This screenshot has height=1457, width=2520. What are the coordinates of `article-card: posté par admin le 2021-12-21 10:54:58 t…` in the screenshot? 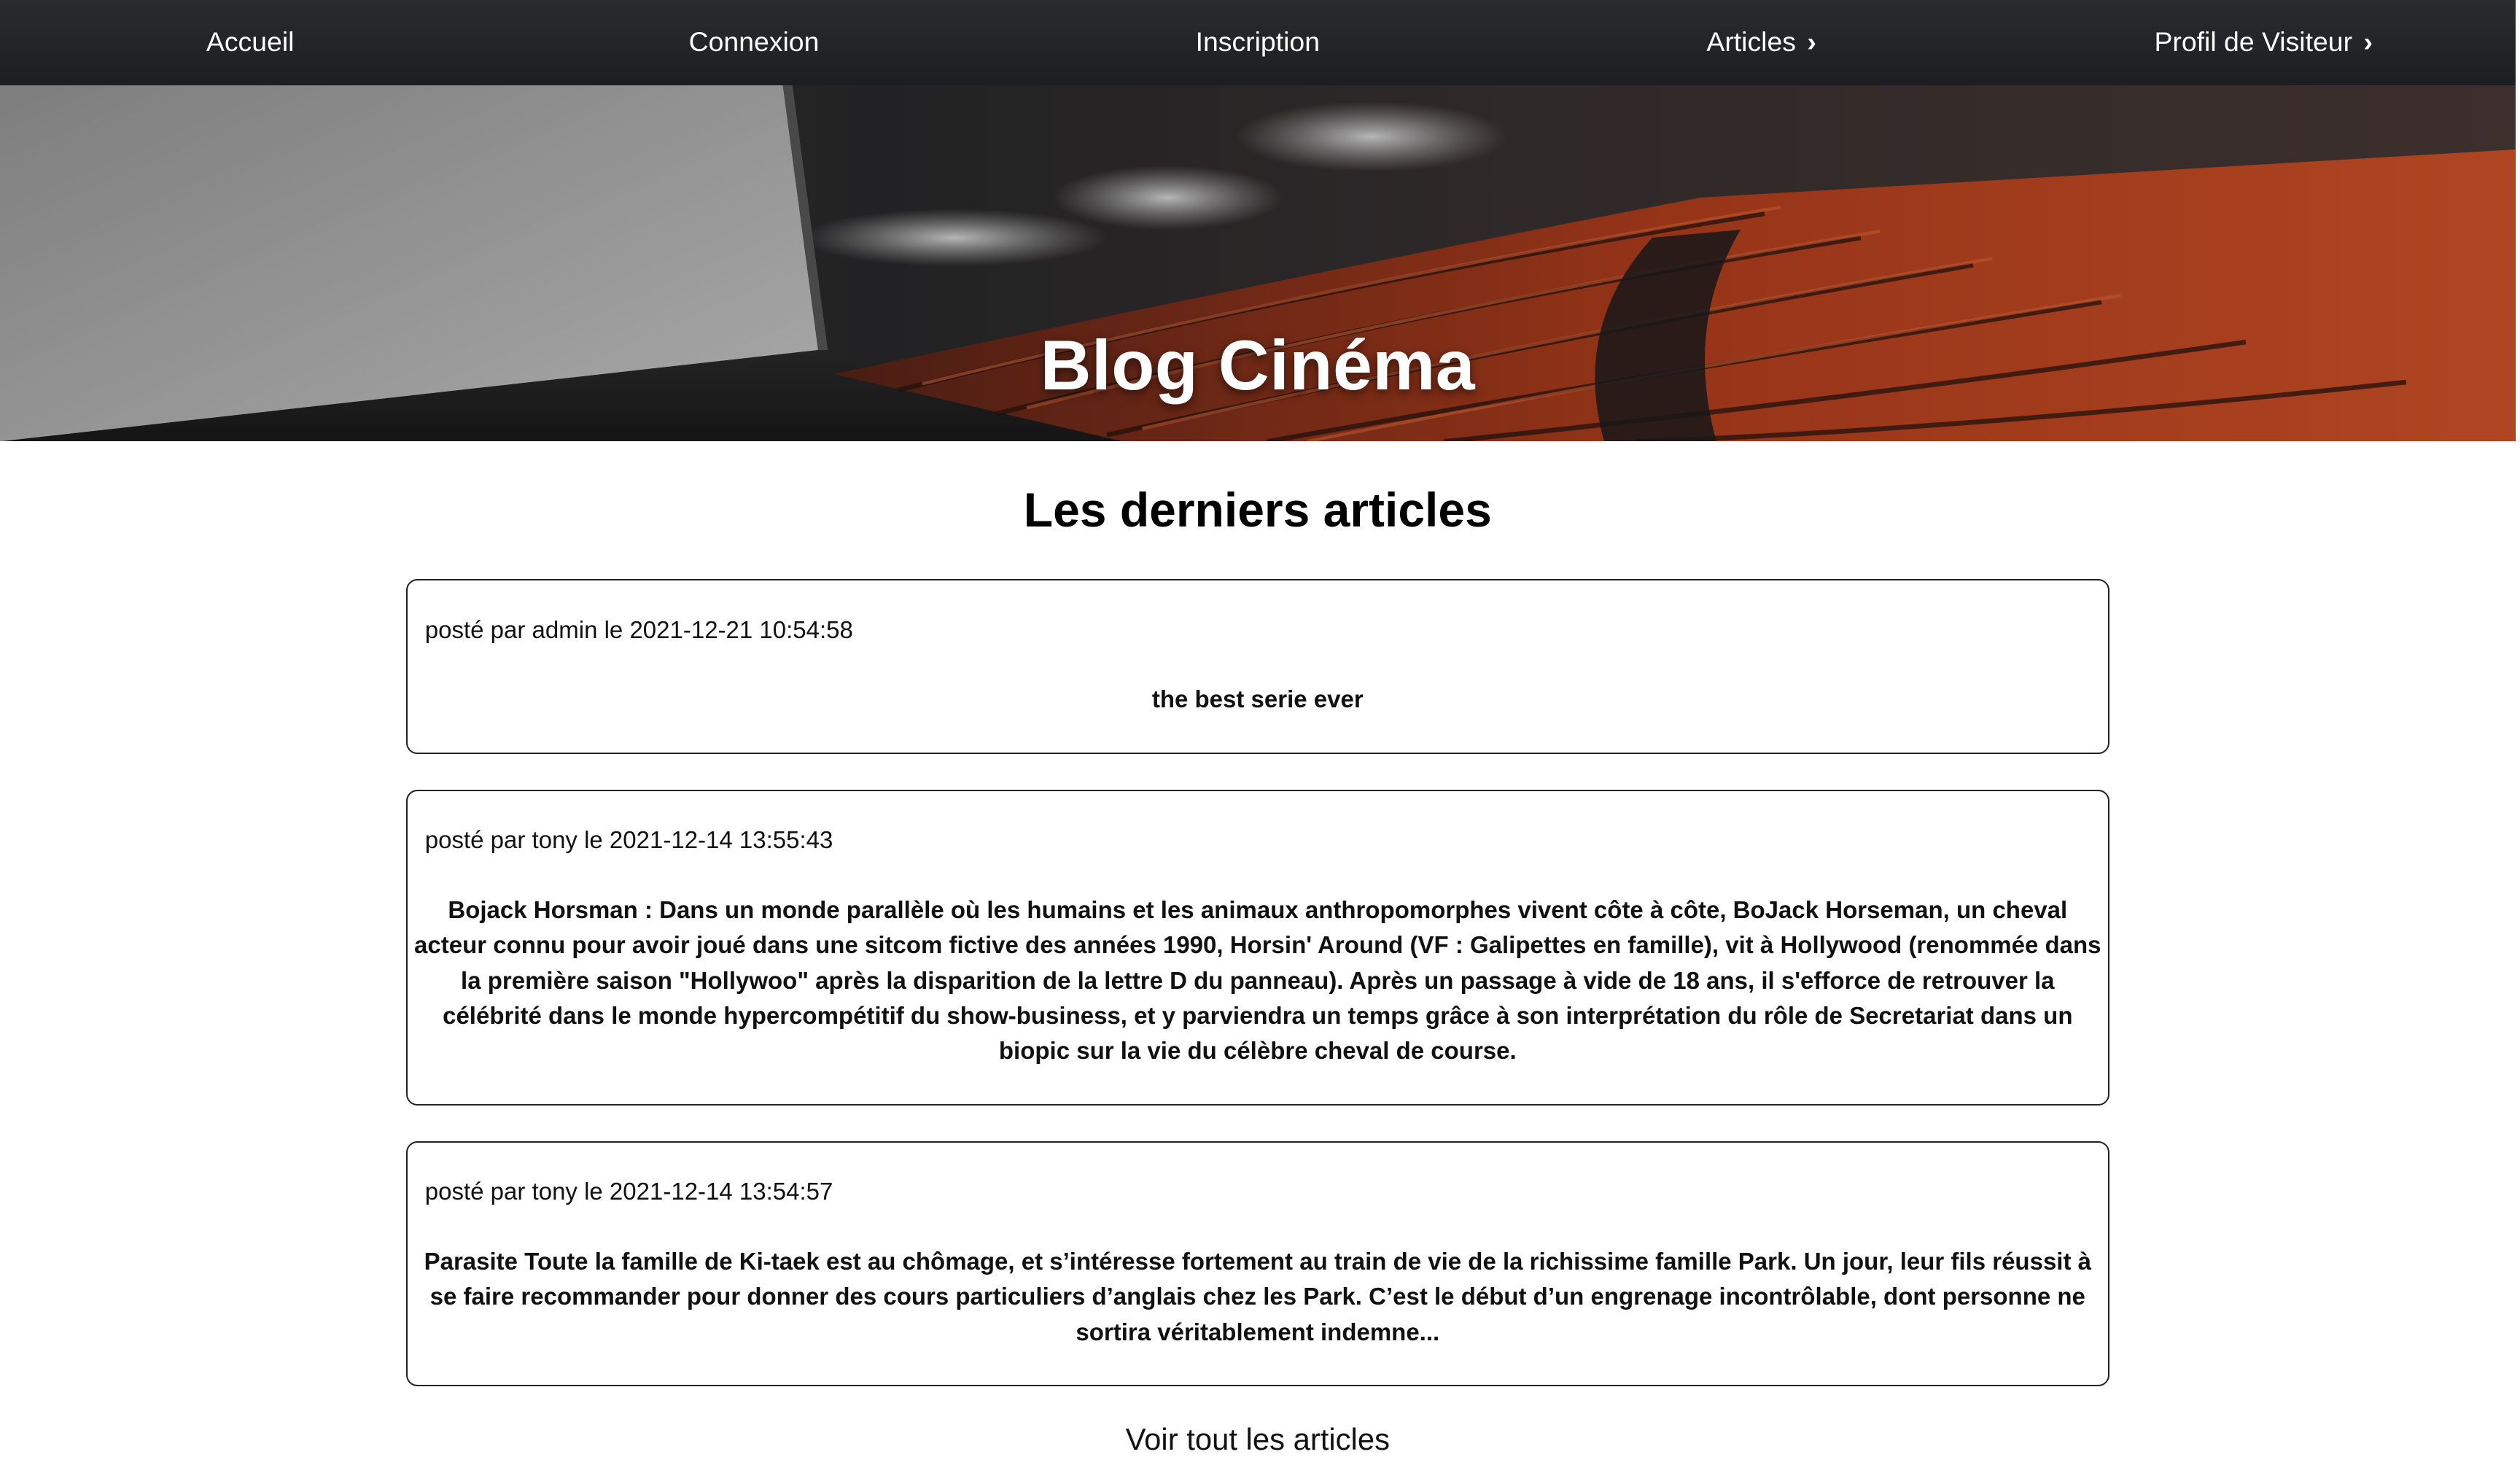 It's located at (1257, 667).